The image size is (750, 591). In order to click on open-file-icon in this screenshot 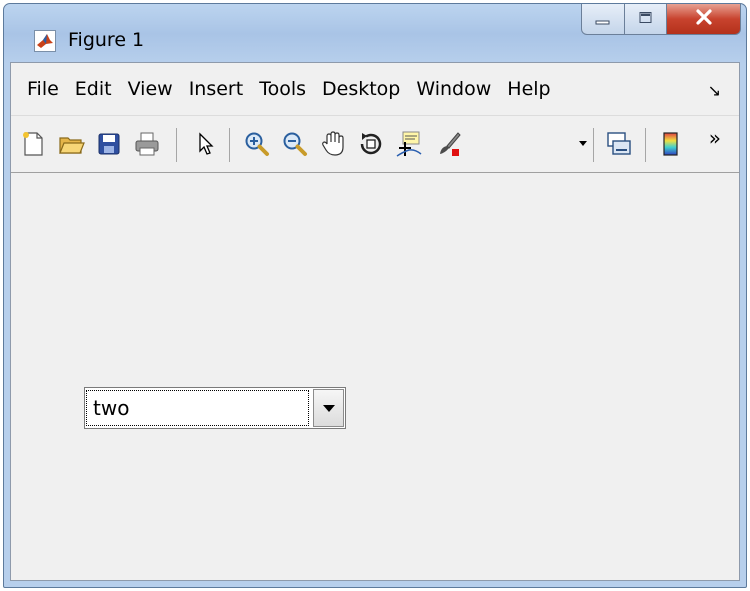, I will do `click(71, 144)`.